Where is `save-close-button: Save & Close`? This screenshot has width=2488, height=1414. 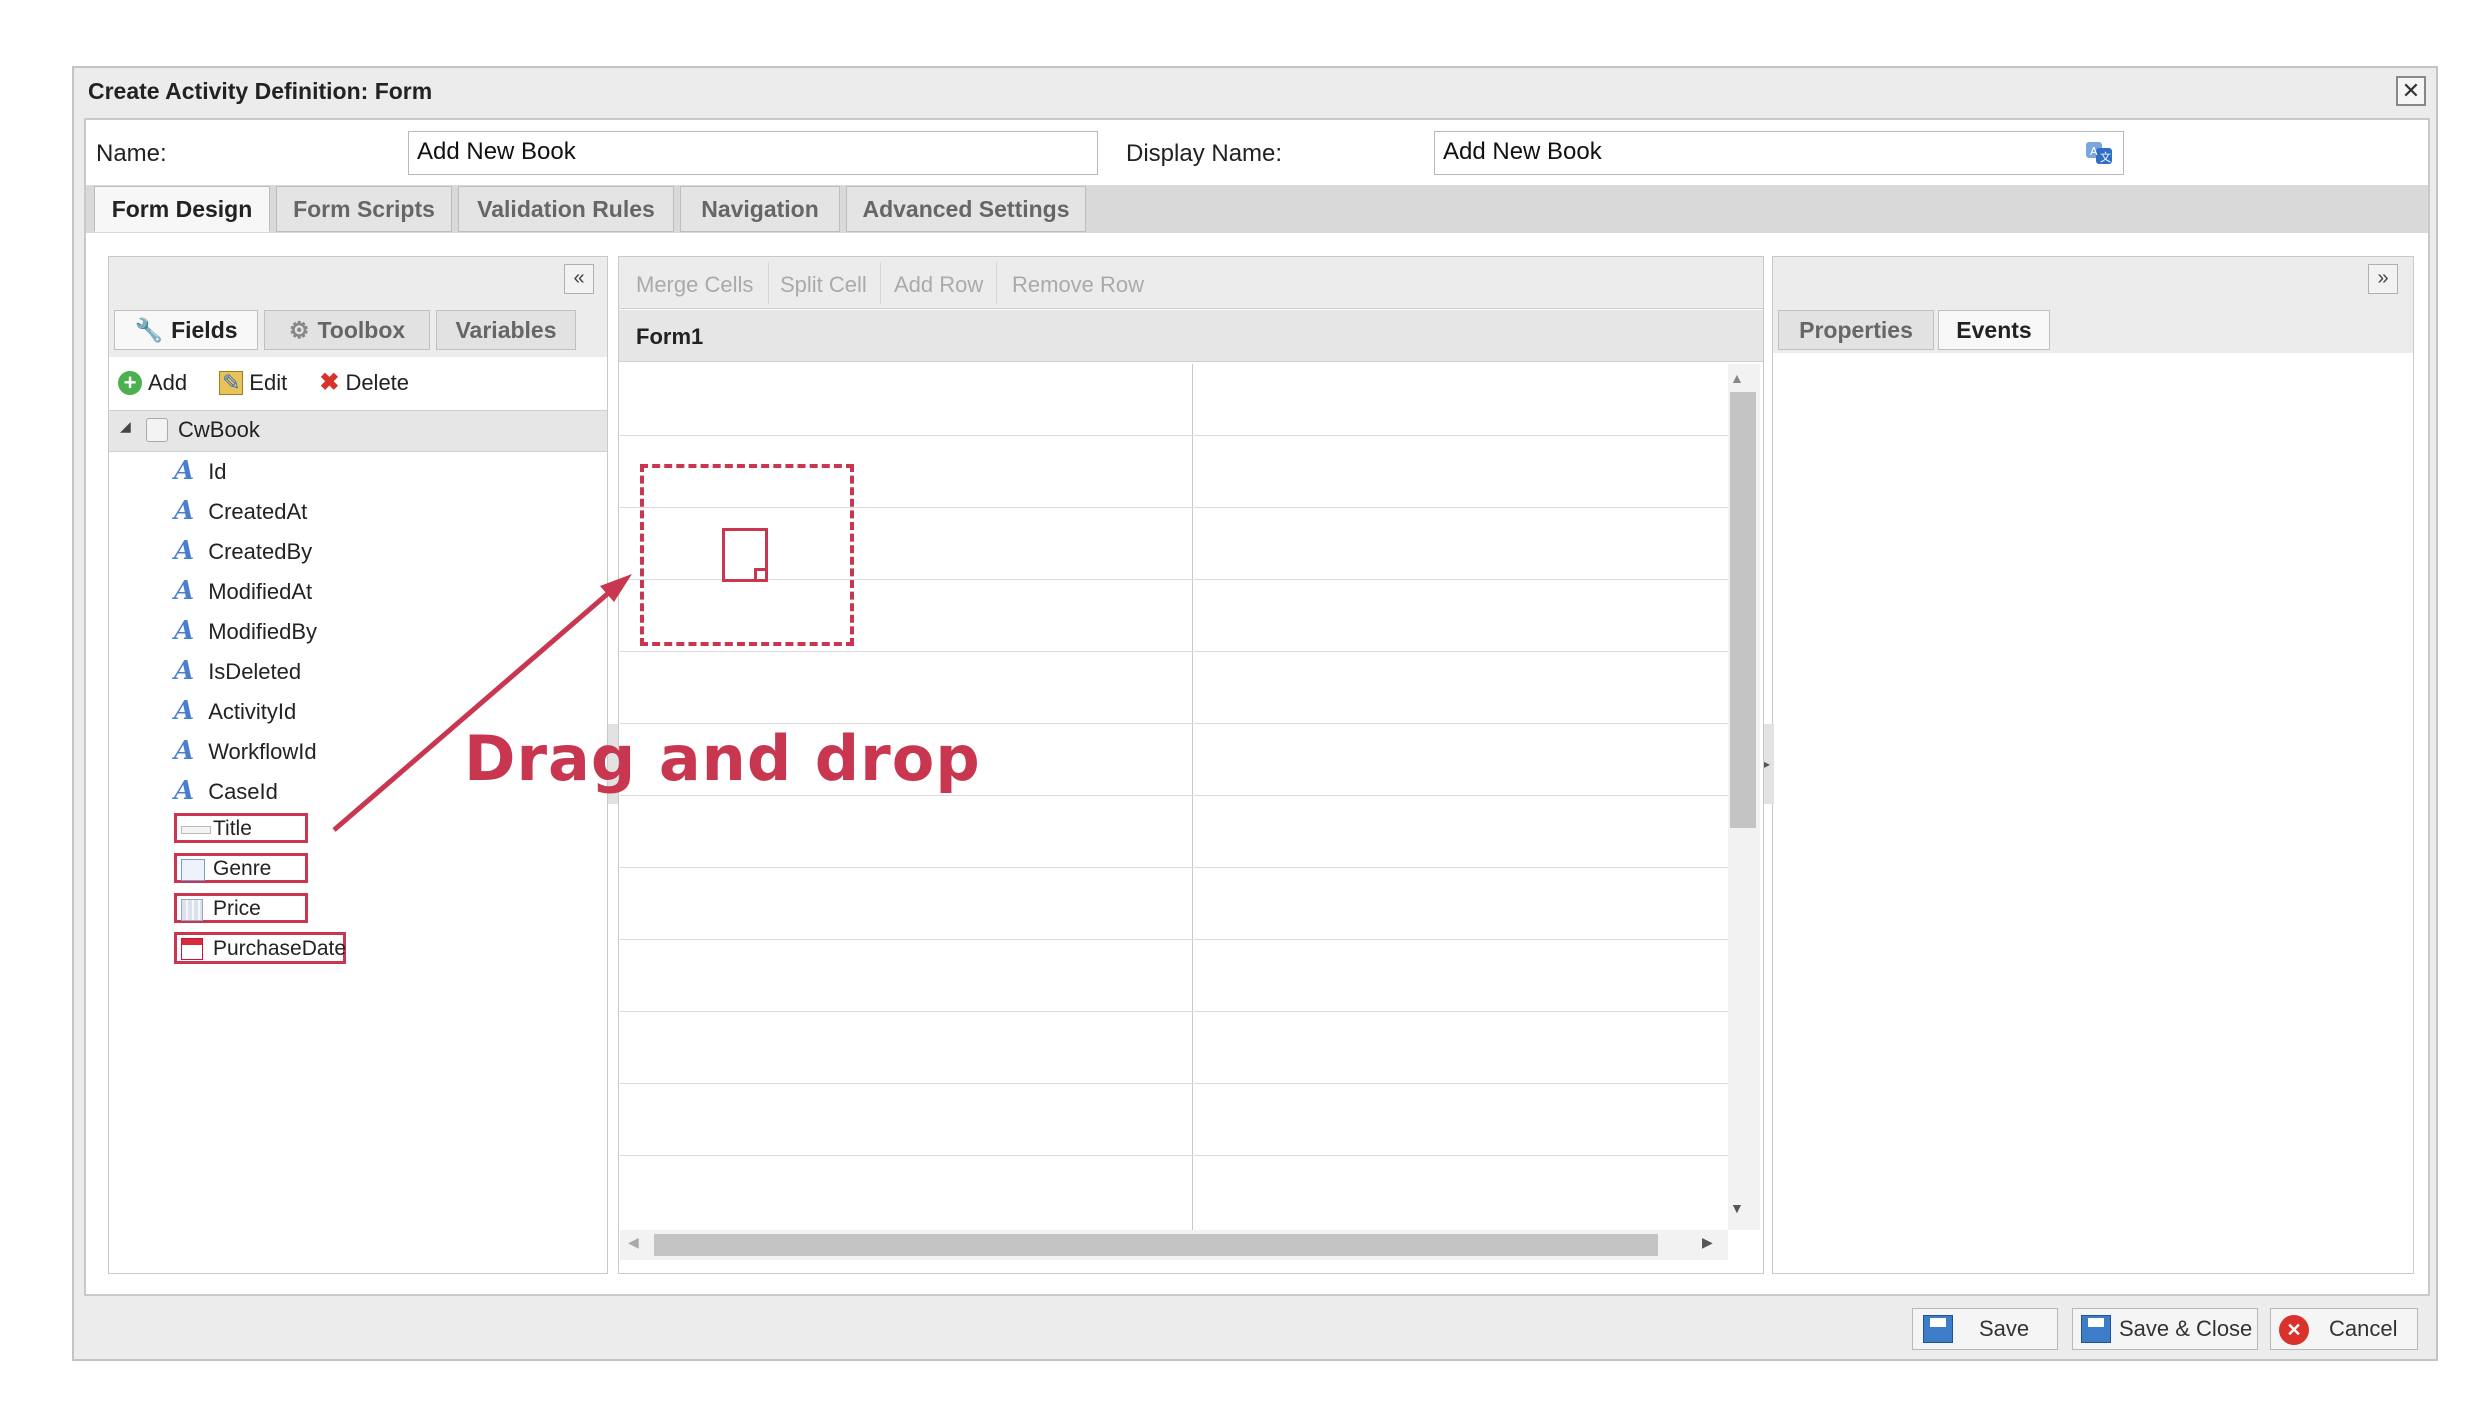 save-close-button: Save & Close is located at coordinates (2165, 1329).